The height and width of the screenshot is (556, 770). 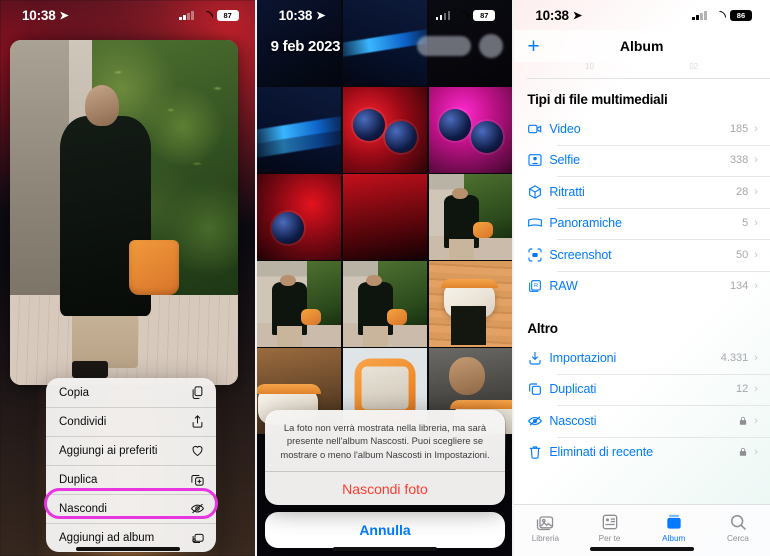 What do you see at coordinates (674, 521) in the screenshot?
I see `albums-icon` at bounding box center [674, 521].